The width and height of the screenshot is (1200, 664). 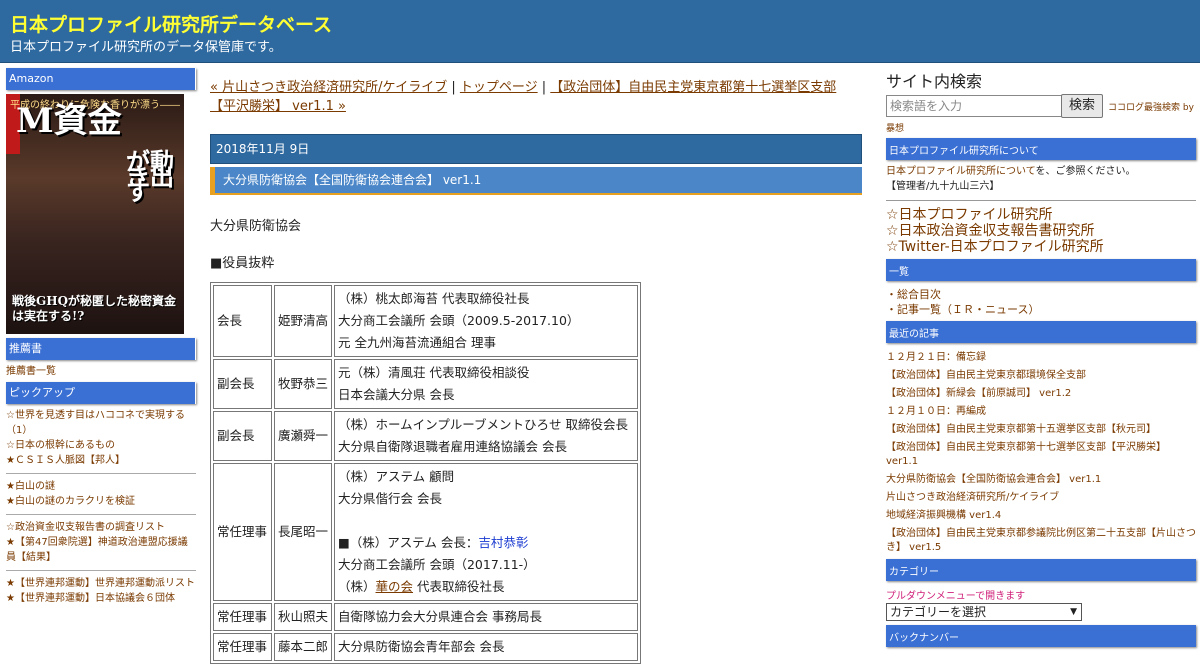 What do you see at coordinates (421, 646) in the screenshot?
I see `description-line: 大分県防衛協会青年部会 会長` at bounding box center [421, 646].